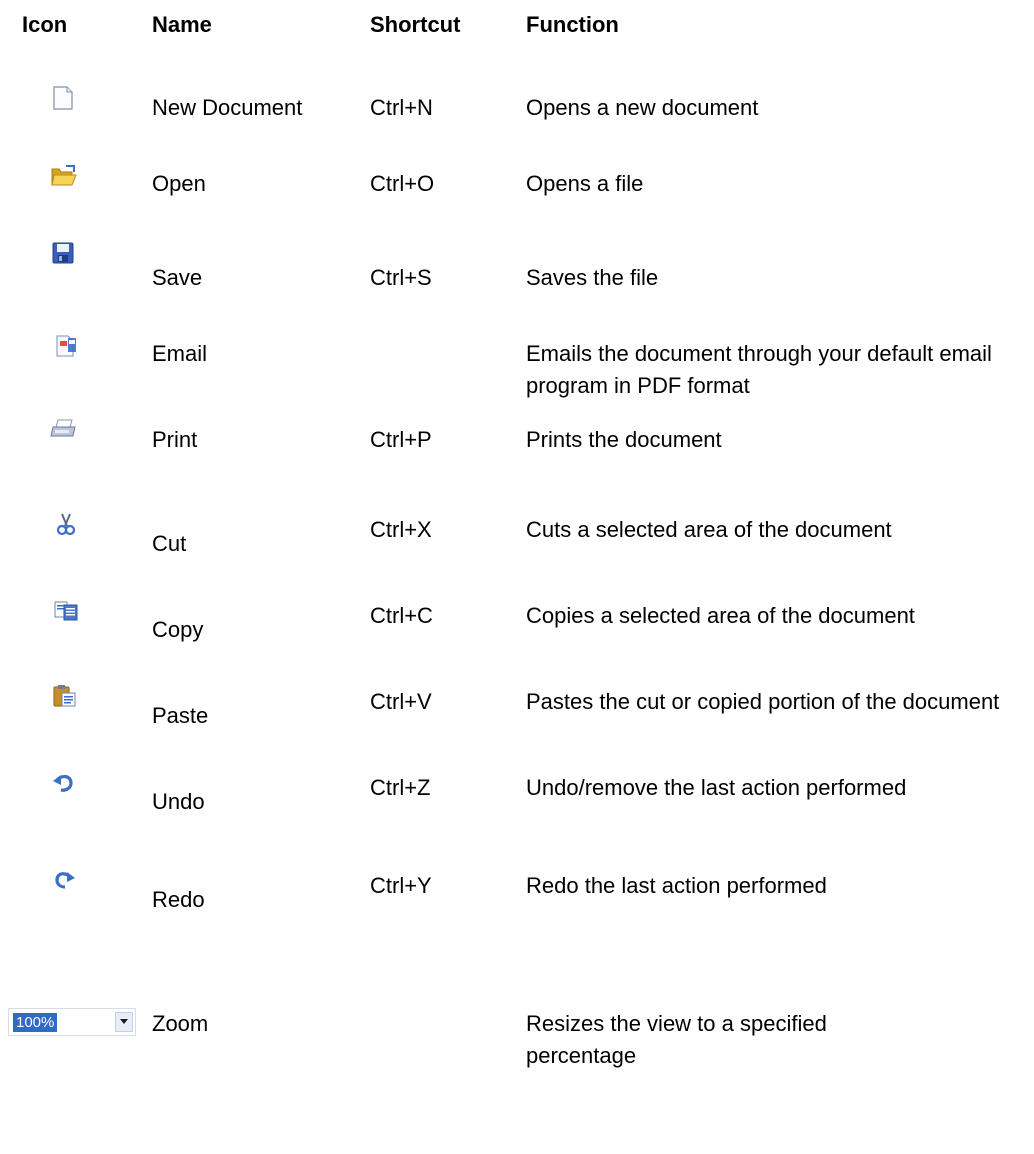 The image size is (1034, 1154). Describe the element at coordinates (124, 1022) in the screenshot. I see `chevron-down-icon` at that location.